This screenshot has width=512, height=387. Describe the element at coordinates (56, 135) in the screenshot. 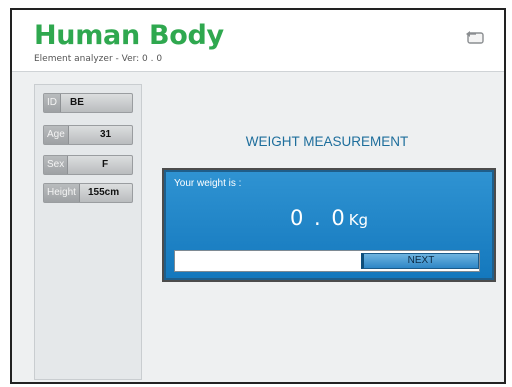

I see `age-label: Age` at that location.